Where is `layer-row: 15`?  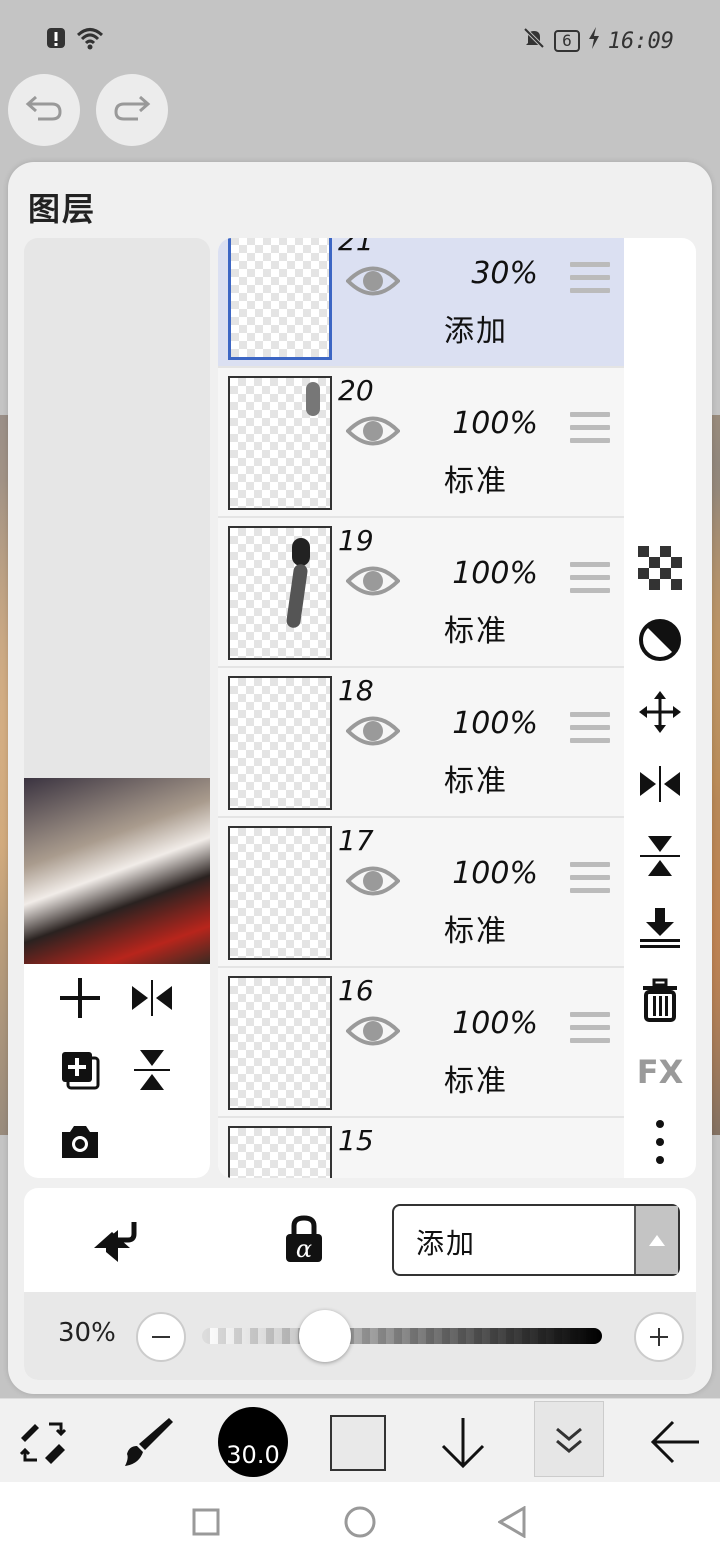
layer-row: 15 is located at coordinates (421, 1148).